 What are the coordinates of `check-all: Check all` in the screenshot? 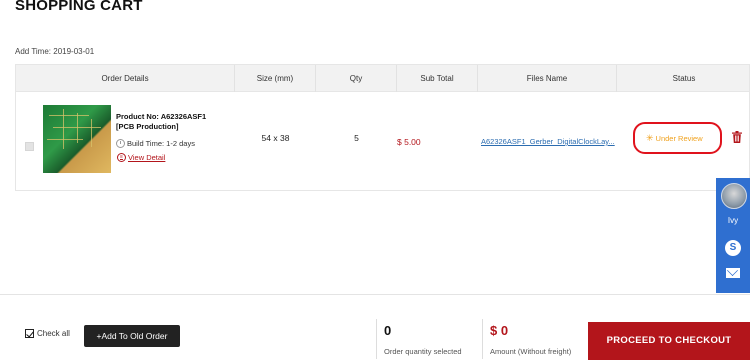 It's located at (47, 333).